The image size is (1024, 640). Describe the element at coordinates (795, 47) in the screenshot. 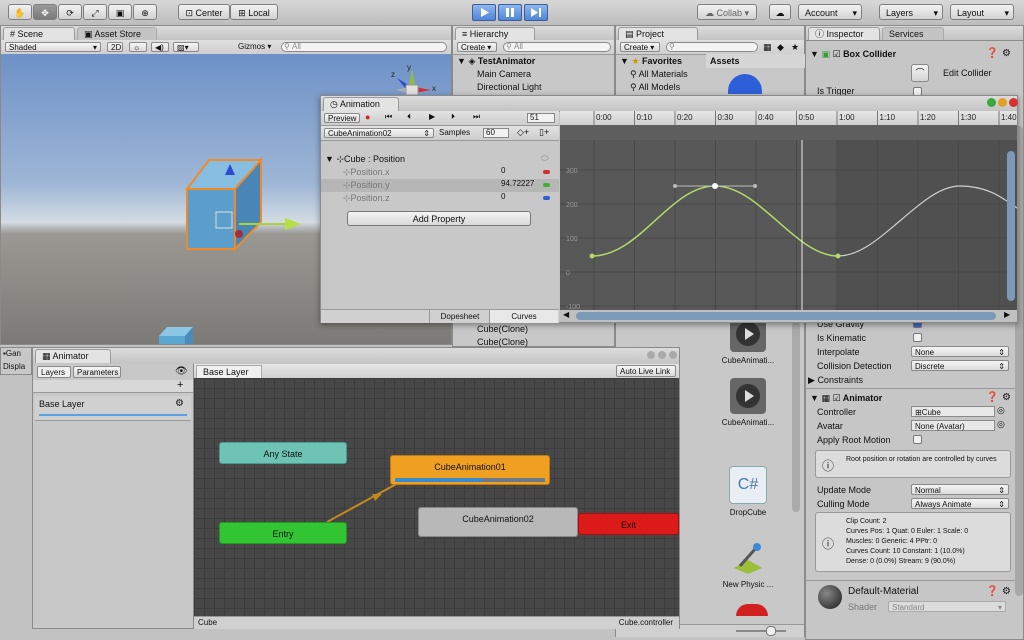

I see `star-icon: ★` at that location.